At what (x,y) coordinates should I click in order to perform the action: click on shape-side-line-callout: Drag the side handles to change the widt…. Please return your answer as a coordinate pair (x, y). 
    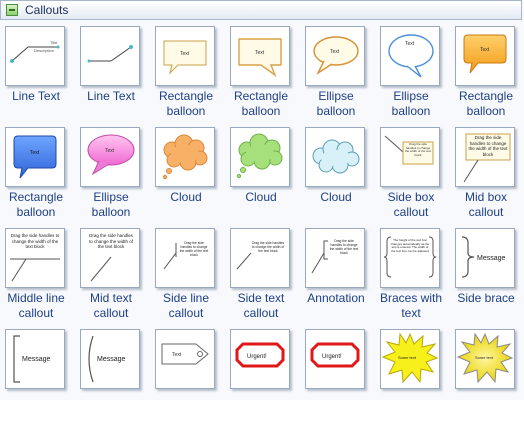
    Looking at the image, I should click on (187, 272).